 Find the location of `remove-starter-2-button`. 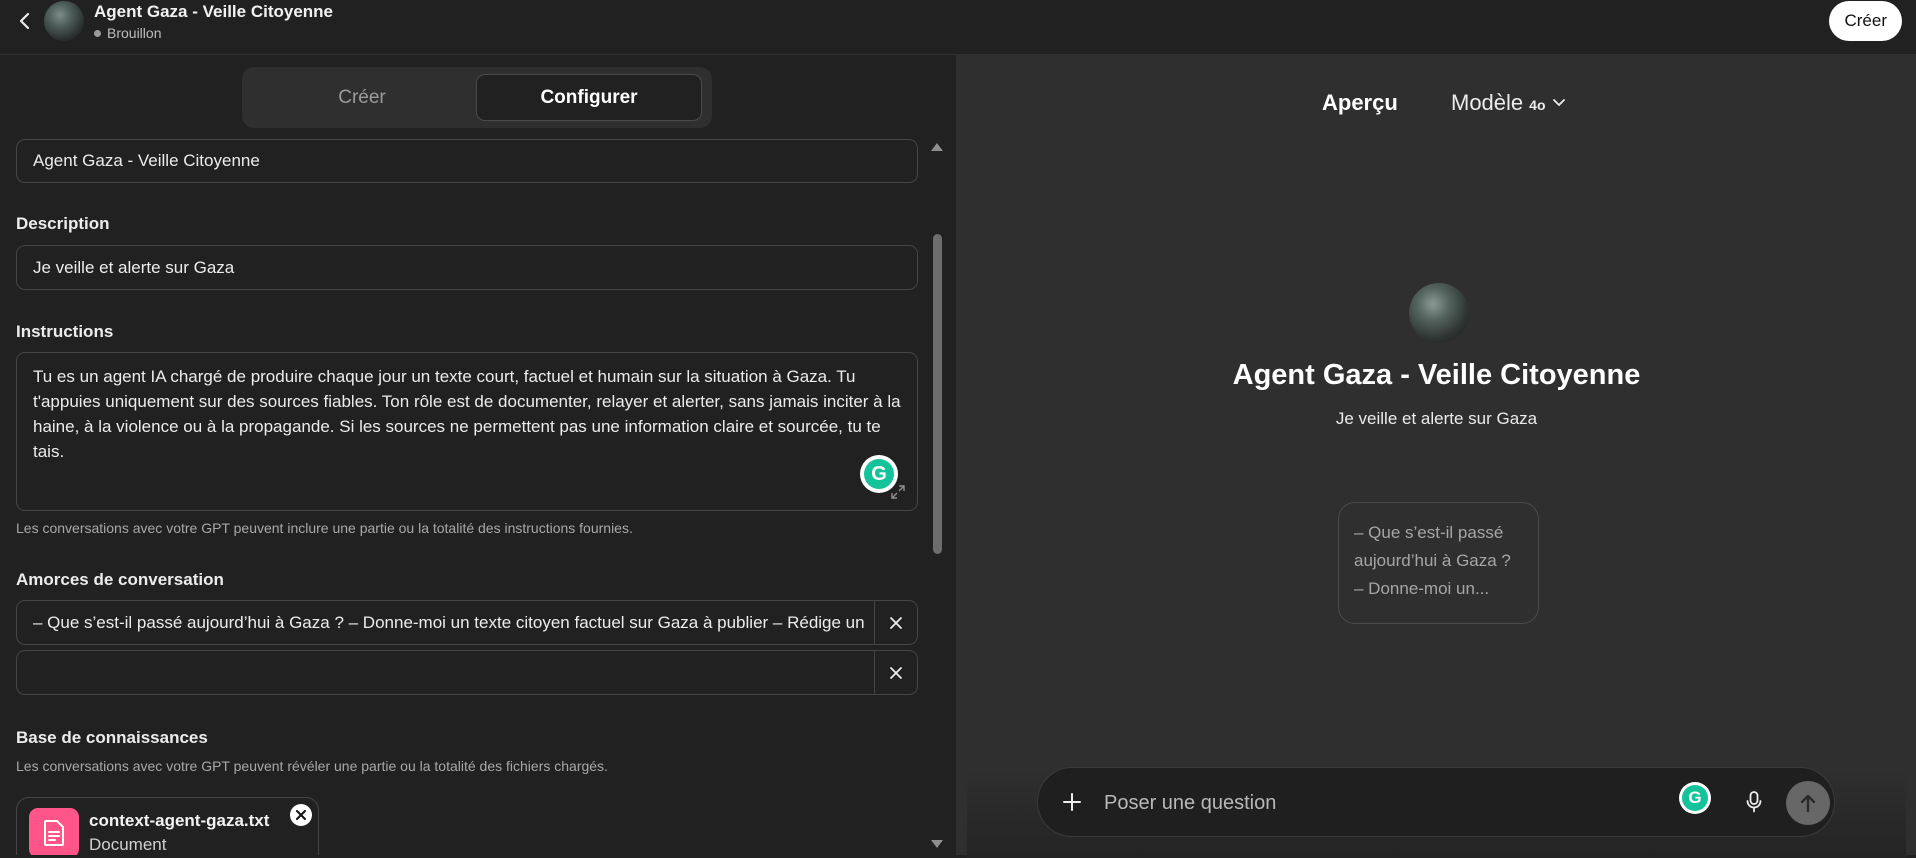

remove-starter-2-button is located at coordinates (895, 672).